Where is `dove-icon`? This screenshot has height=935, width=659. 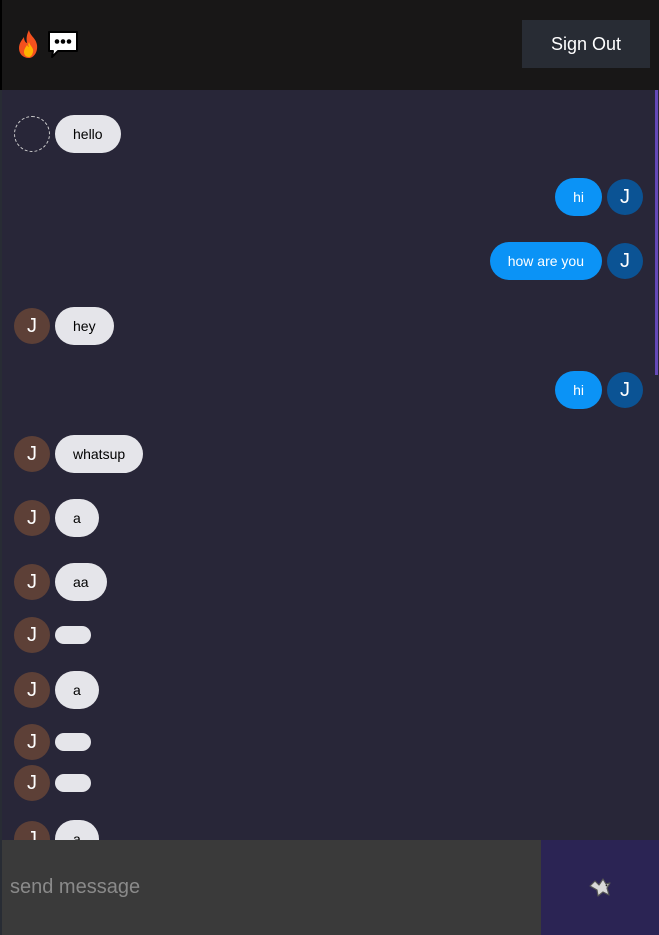 dove-icon is located at coordinates (600, 887).